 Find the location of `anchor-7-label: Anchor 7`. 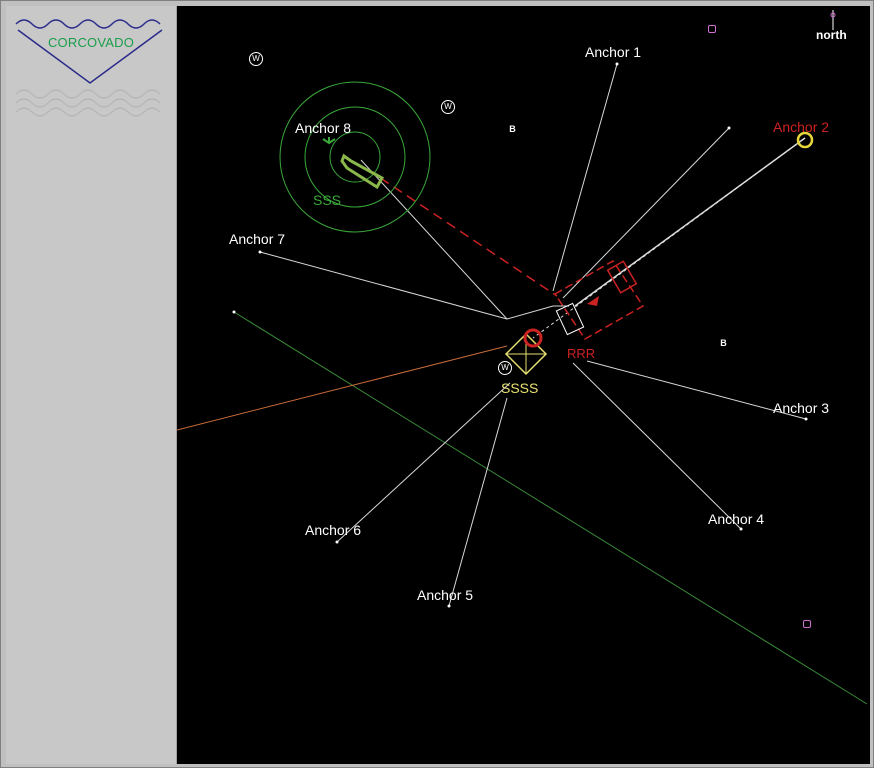

anchor-7-label: Anchor 7 is located at coordinates (257, 239).